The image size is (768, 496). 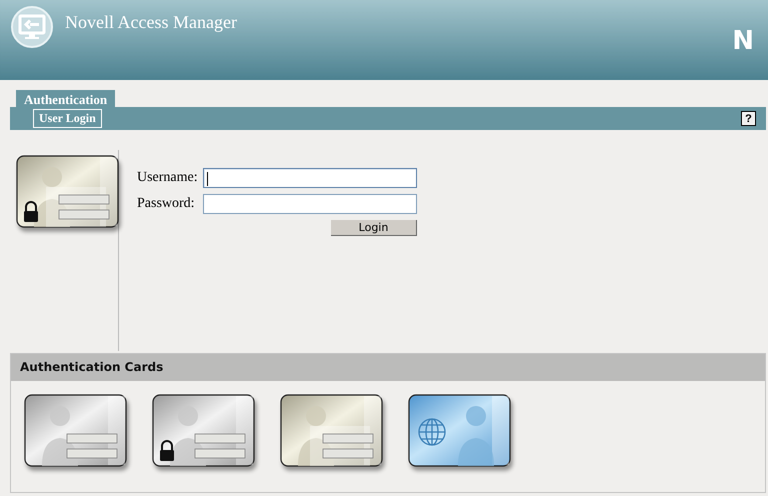 What do you see at coordinates (374, 228) in the screenshot?
I see `login-button: Login` at bounding box center [374, 228].